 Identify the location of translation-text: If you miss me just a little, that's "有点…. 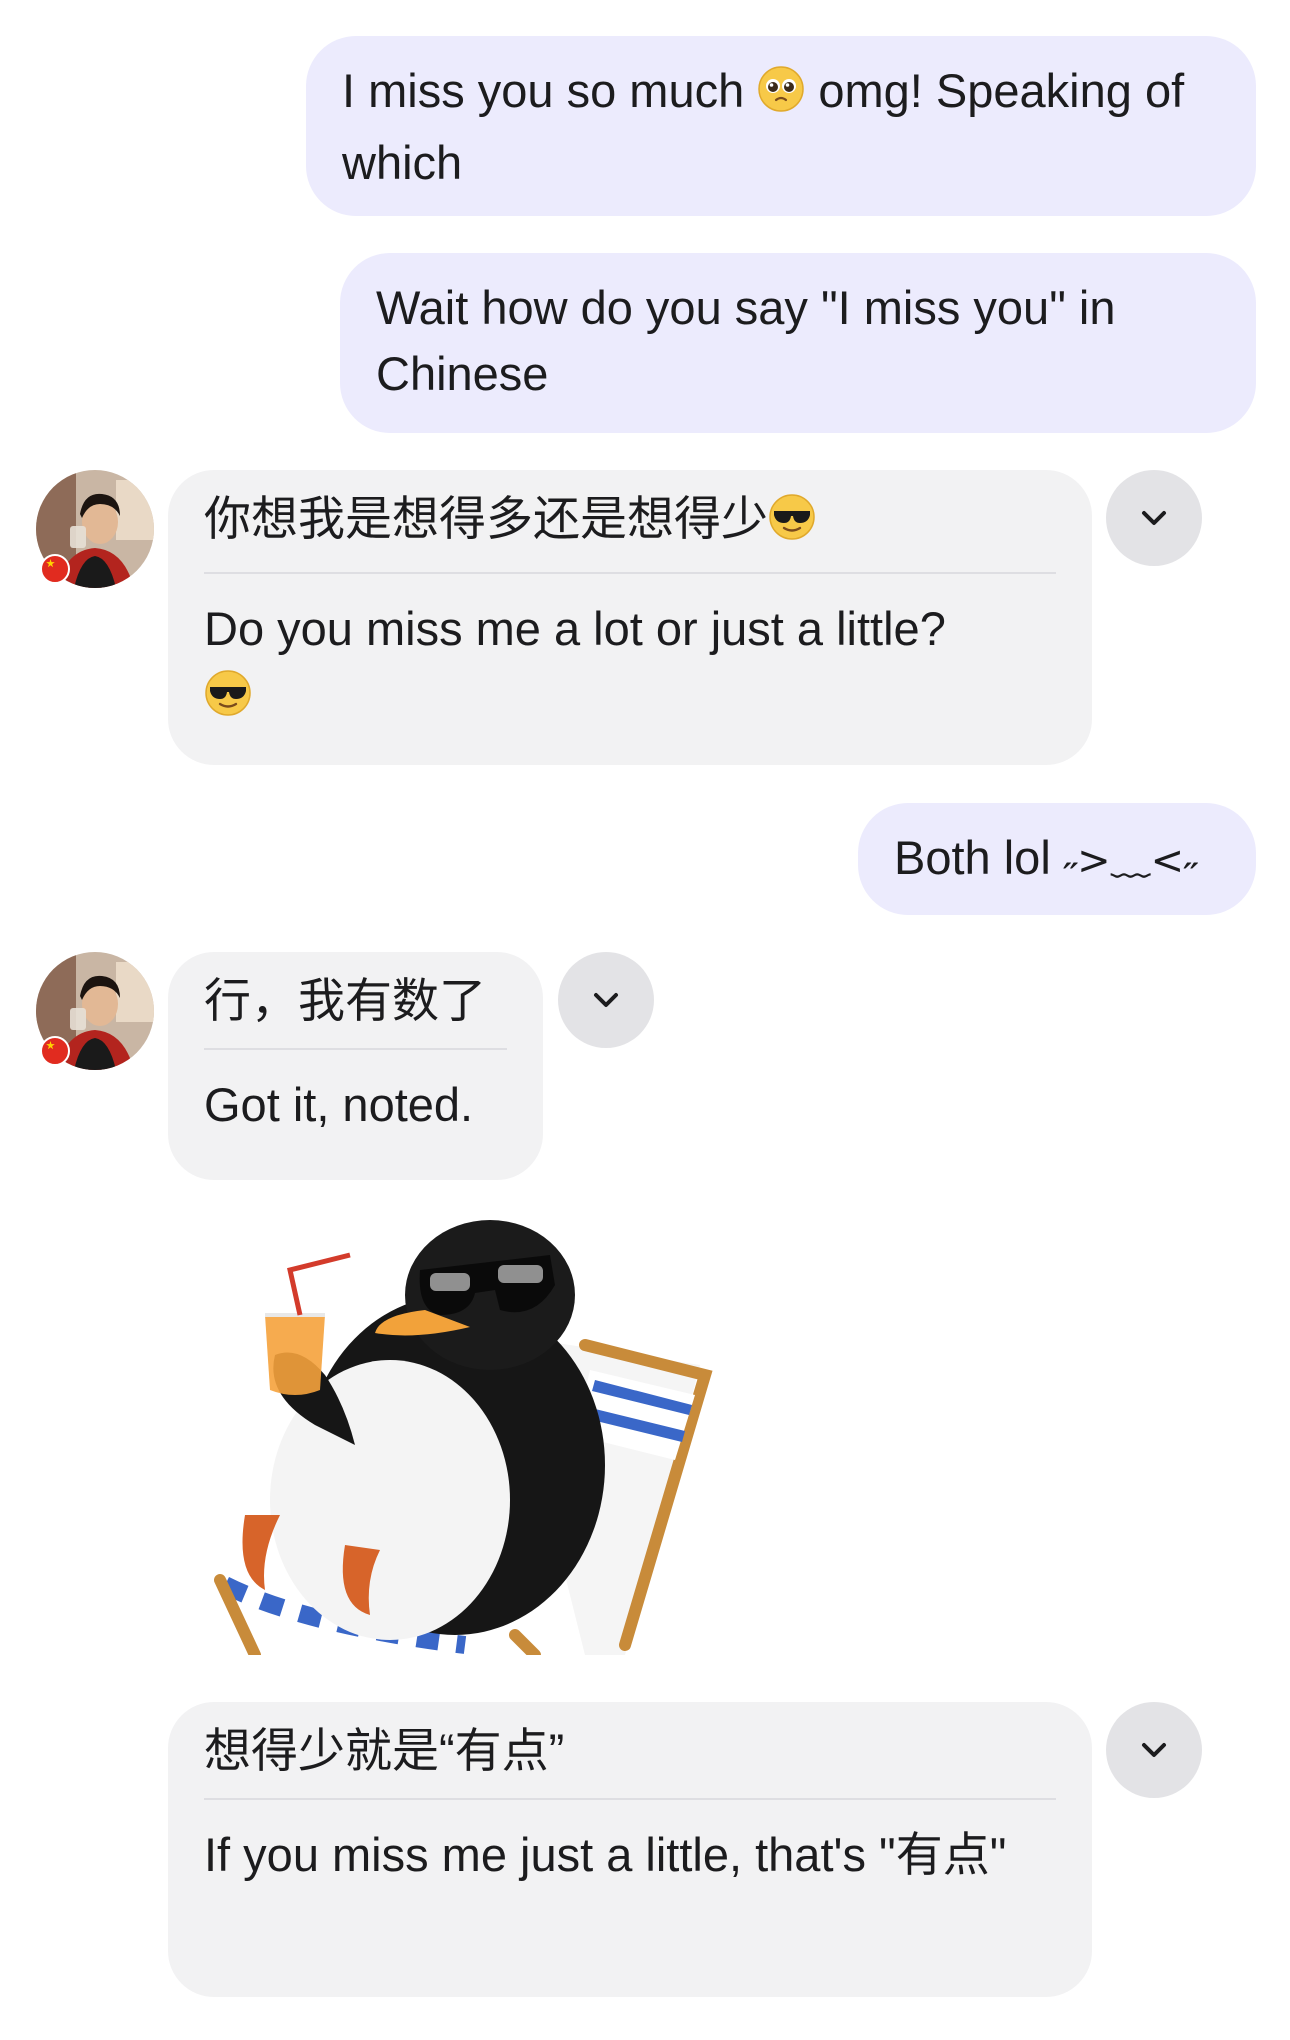
(605, 1854).